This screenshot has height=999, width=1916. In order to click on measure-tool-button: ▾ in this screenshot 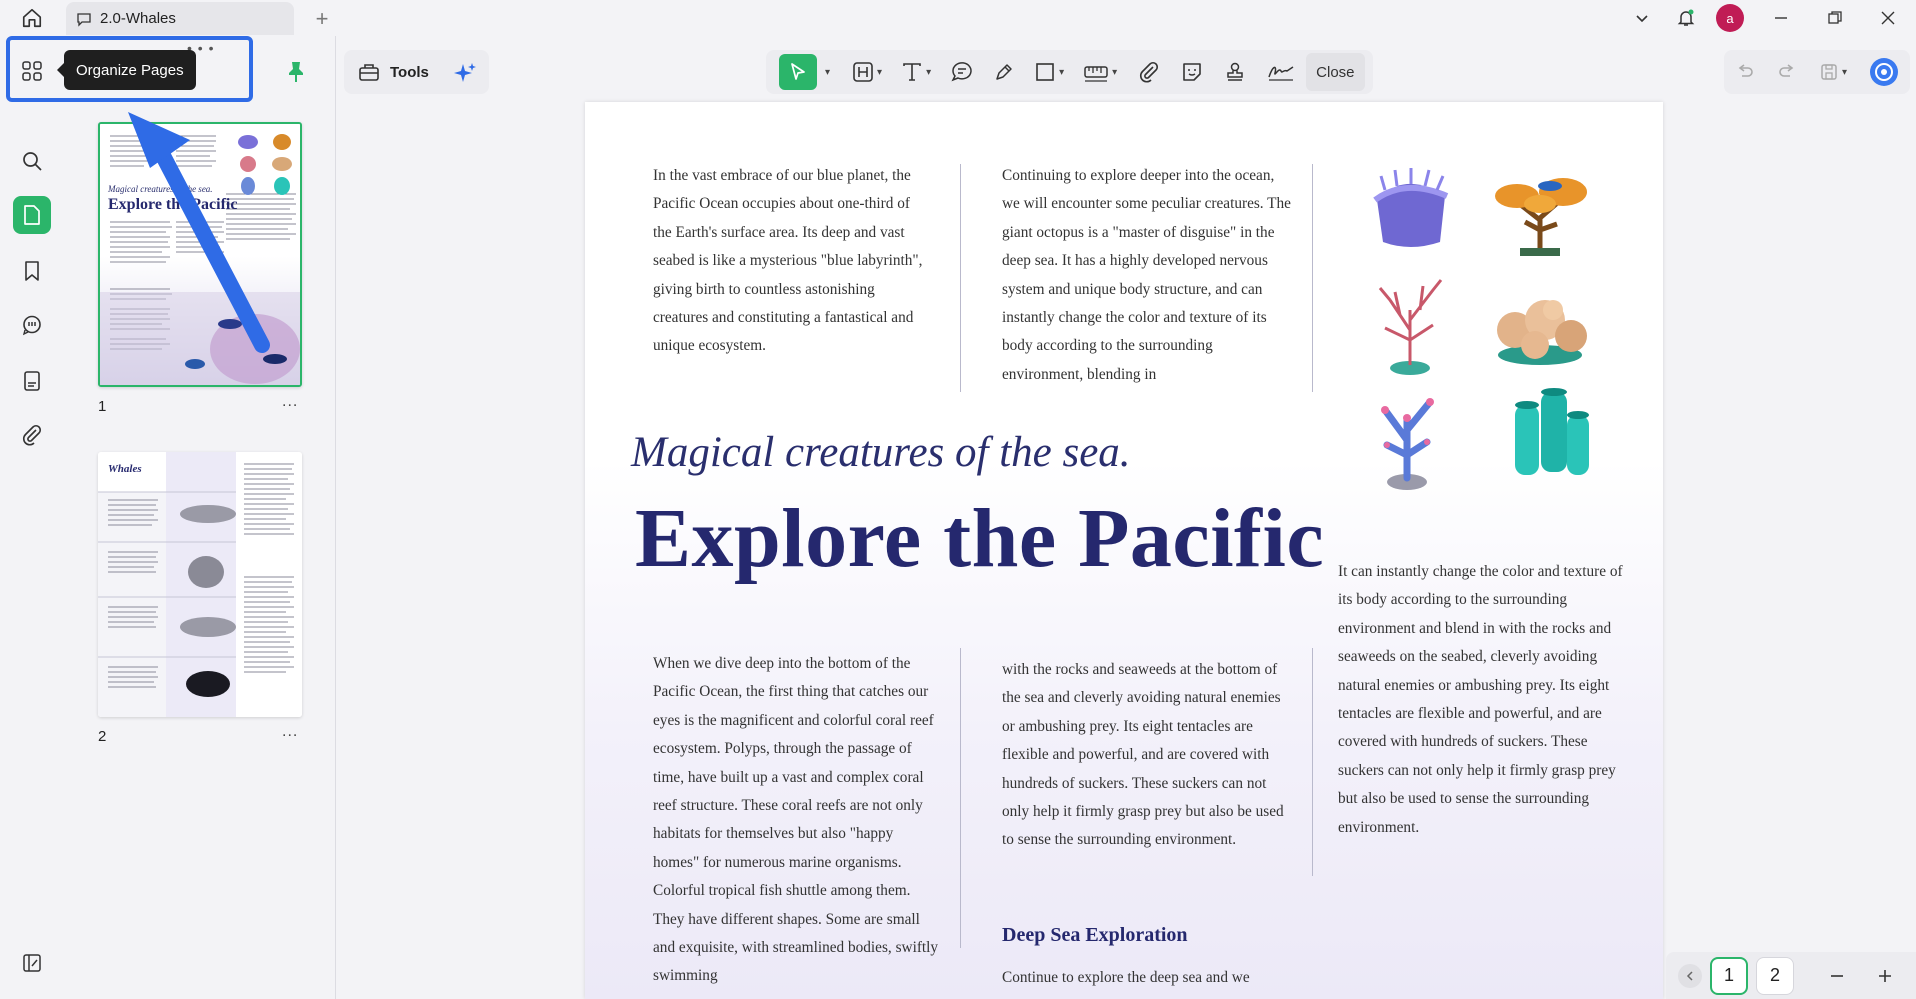, I will do `click(1100, 72)`.